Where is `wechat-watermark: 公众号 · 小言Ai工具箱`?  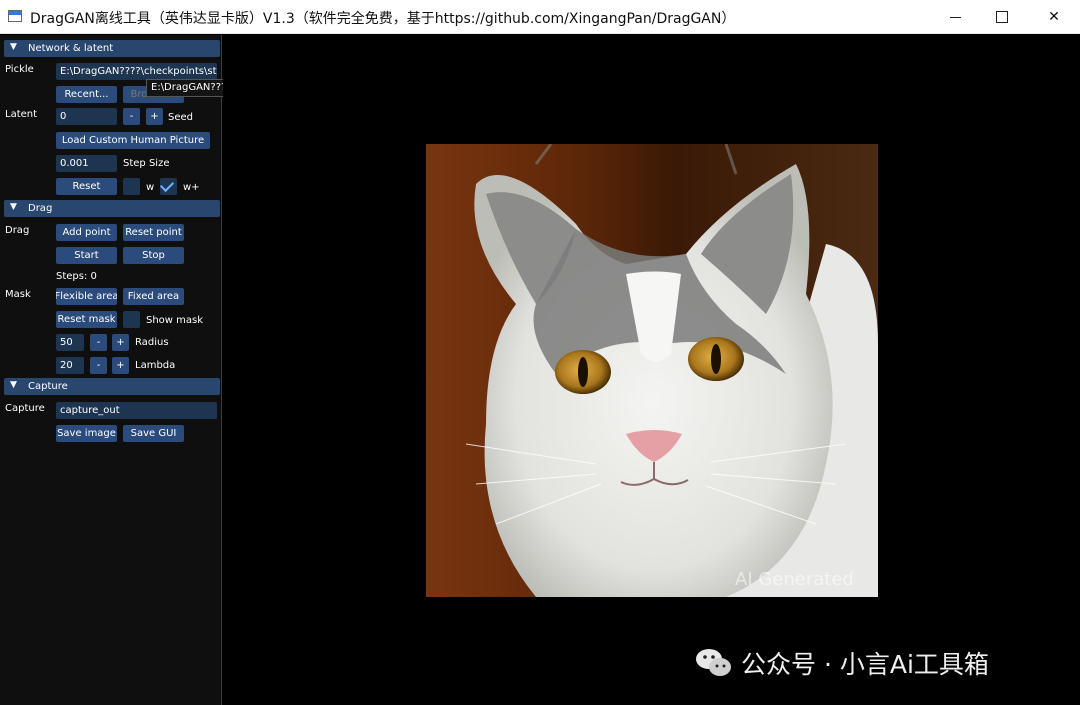 wechat-watermark: 公众号 · 小言Ai工具箱 is located at coordinates (842, 663).